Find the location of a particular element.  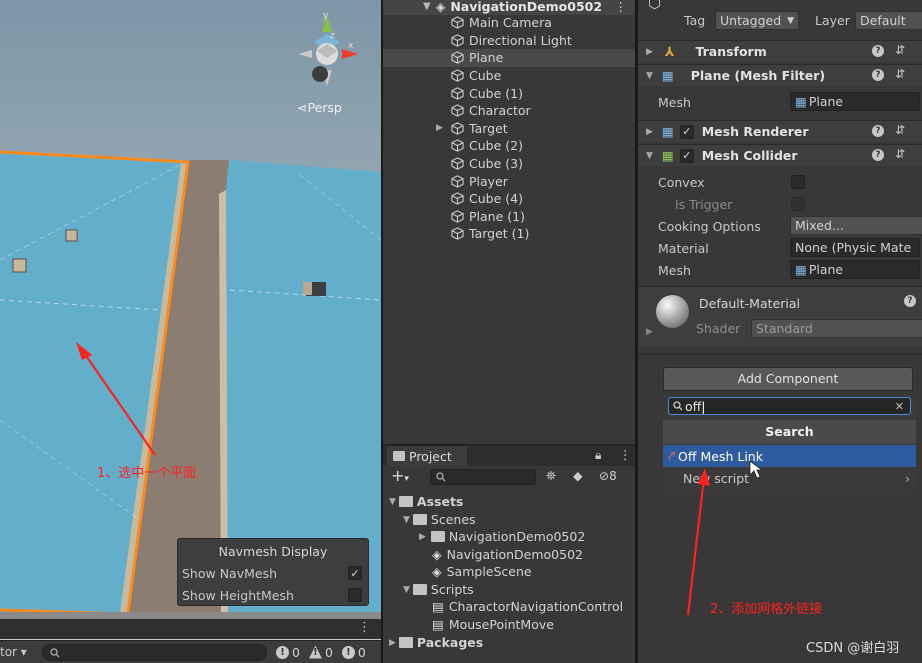

orientation-gizmo-icon: y x z is located at coordinates (327, 50).